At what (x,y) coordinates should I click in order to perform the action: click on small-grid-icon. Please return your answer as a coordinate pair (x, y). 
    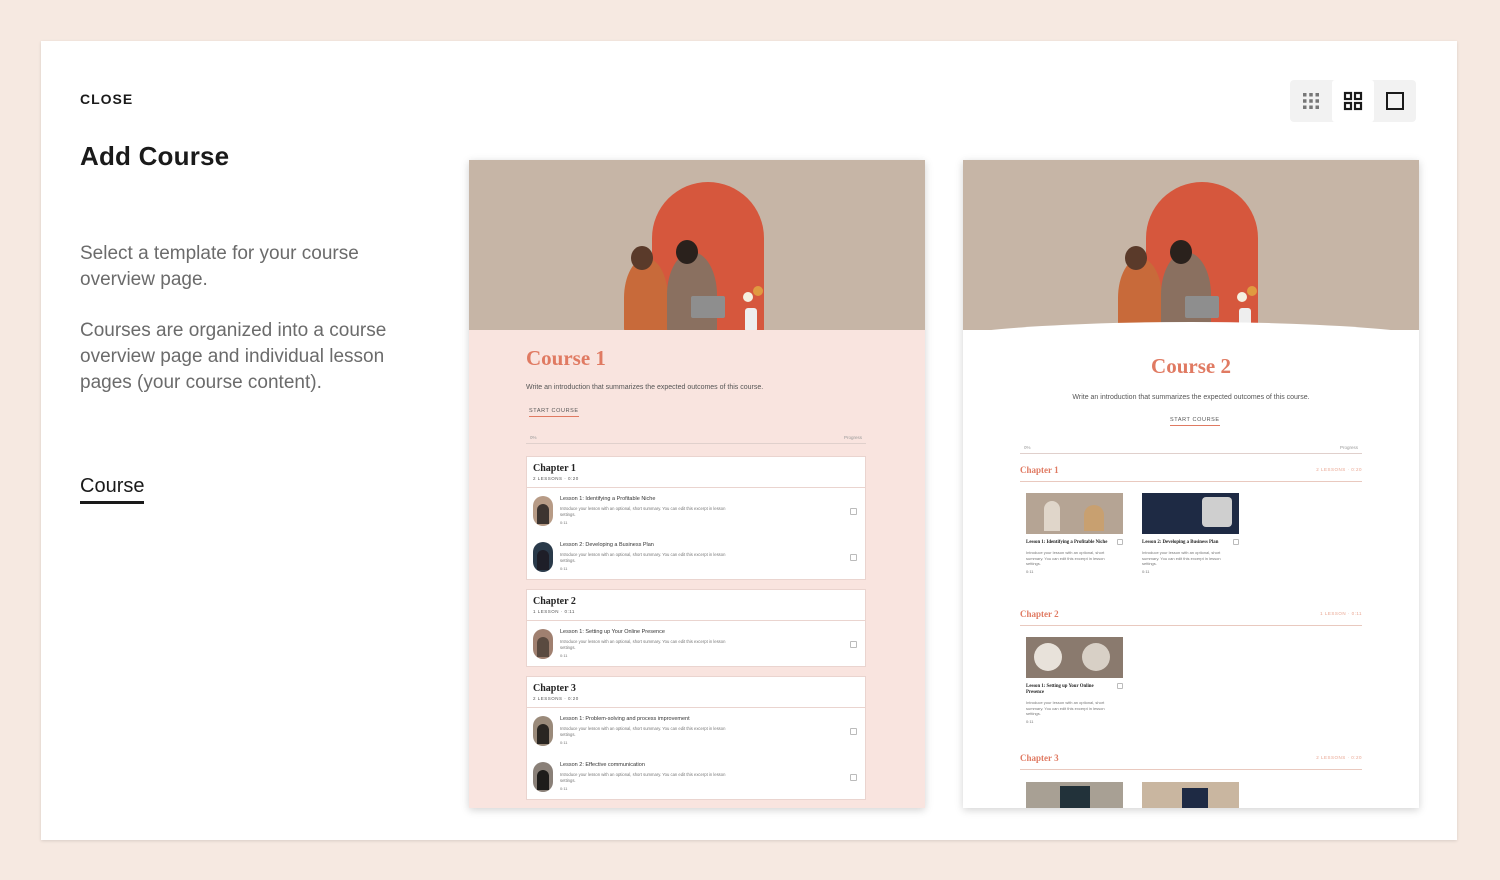
    Looking at the image, I should click on (1311, 101).